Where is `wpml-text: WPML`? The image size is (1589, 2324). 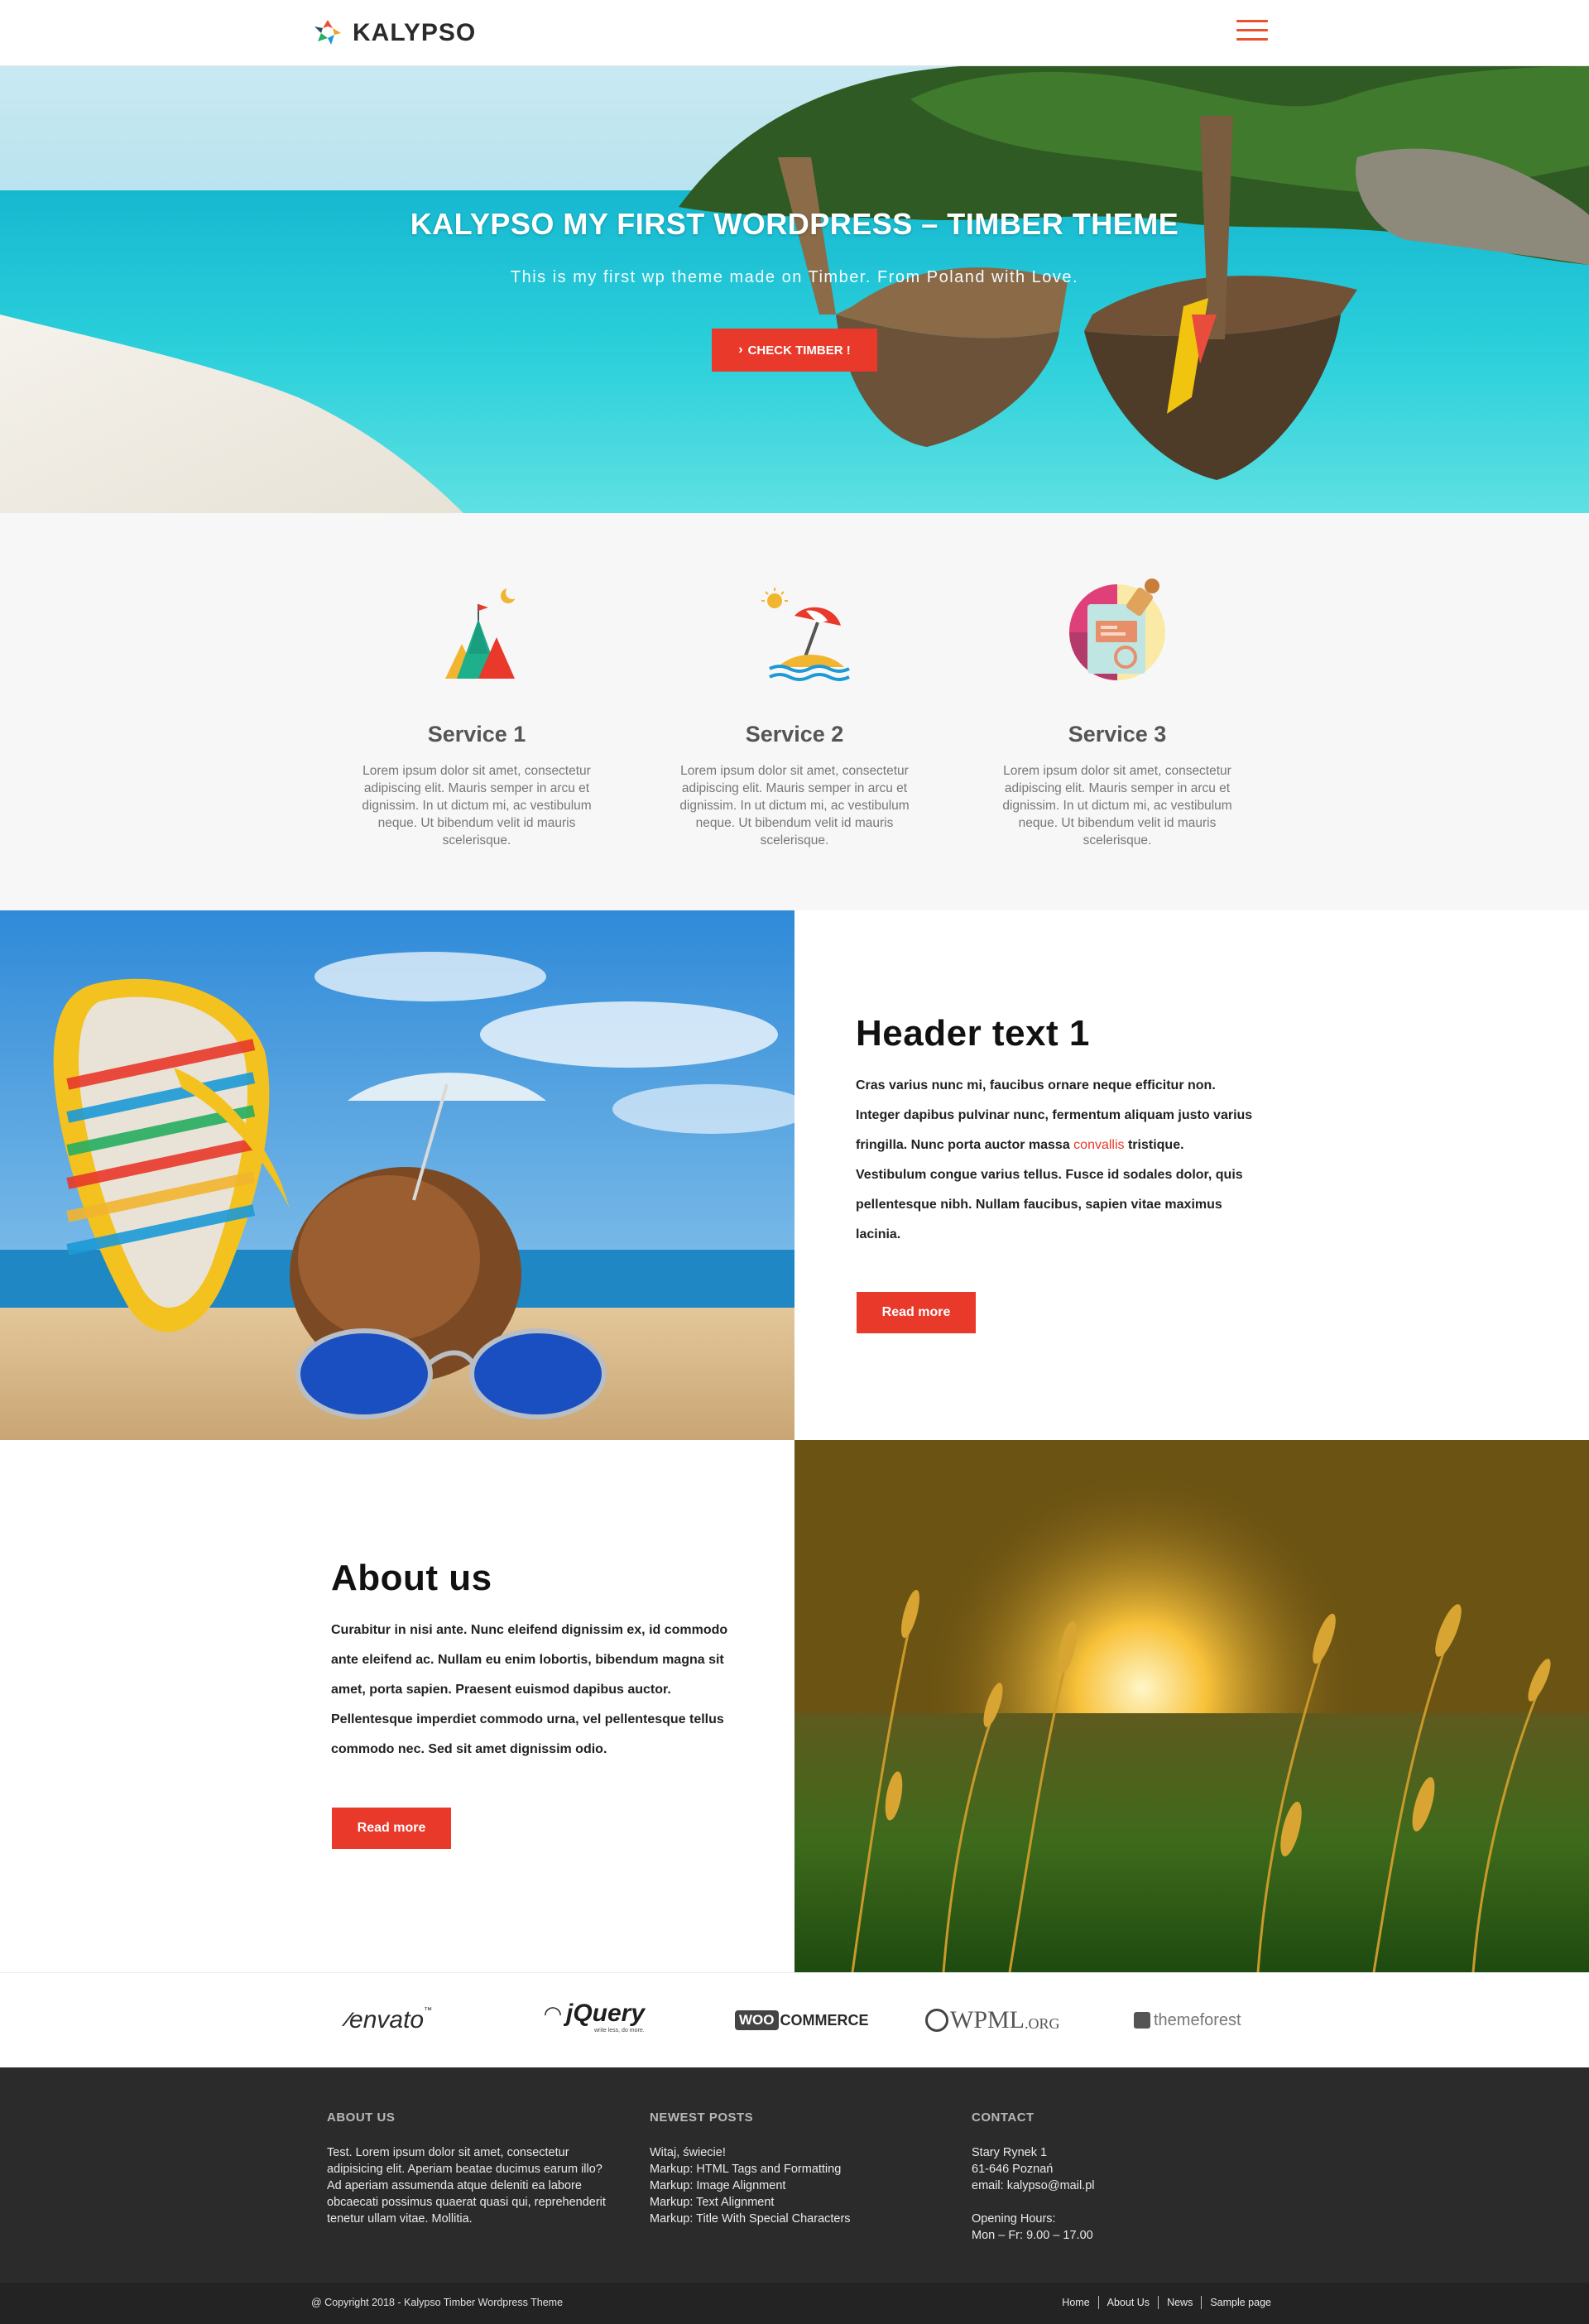
wpml-text: WPML is located at coordinates (988, 2020).